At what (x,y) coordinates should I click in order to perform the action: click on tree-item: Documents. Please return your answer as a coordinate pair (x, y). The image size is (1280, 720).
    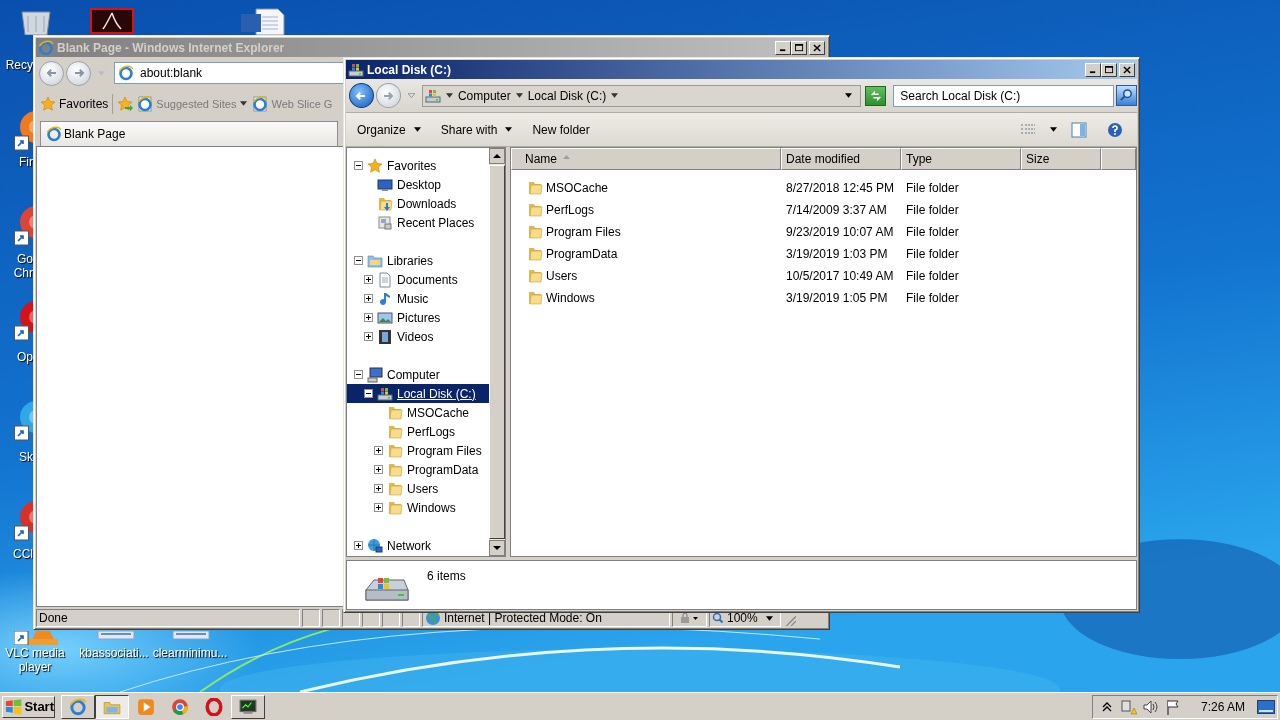
    Looking at the image, I should click on (418, 279).